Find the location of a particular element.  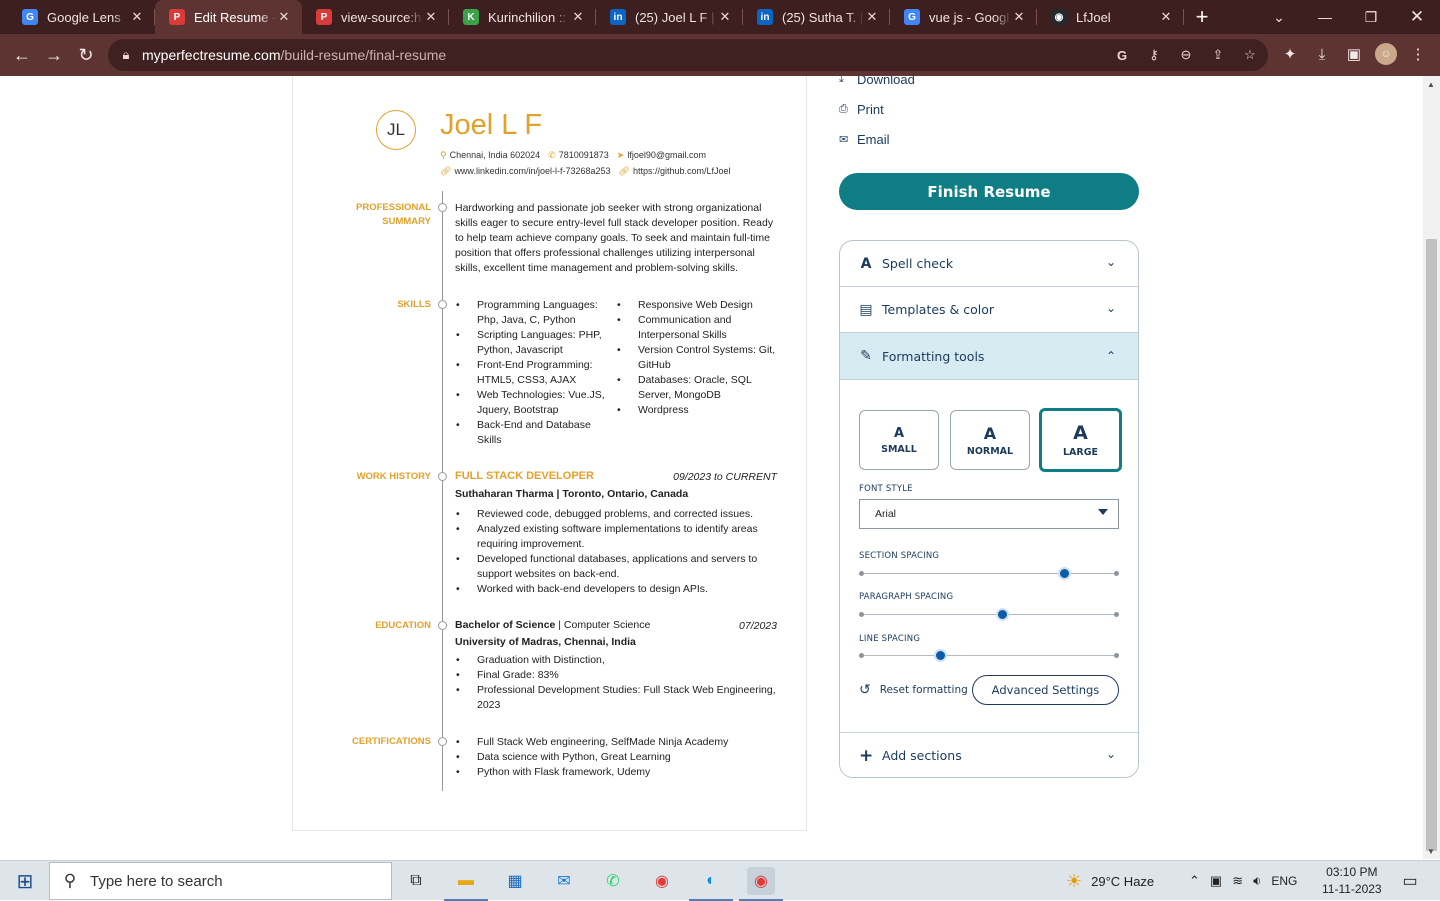

tab-search-icon: ⌄ is located at coordinates (1279, 17).